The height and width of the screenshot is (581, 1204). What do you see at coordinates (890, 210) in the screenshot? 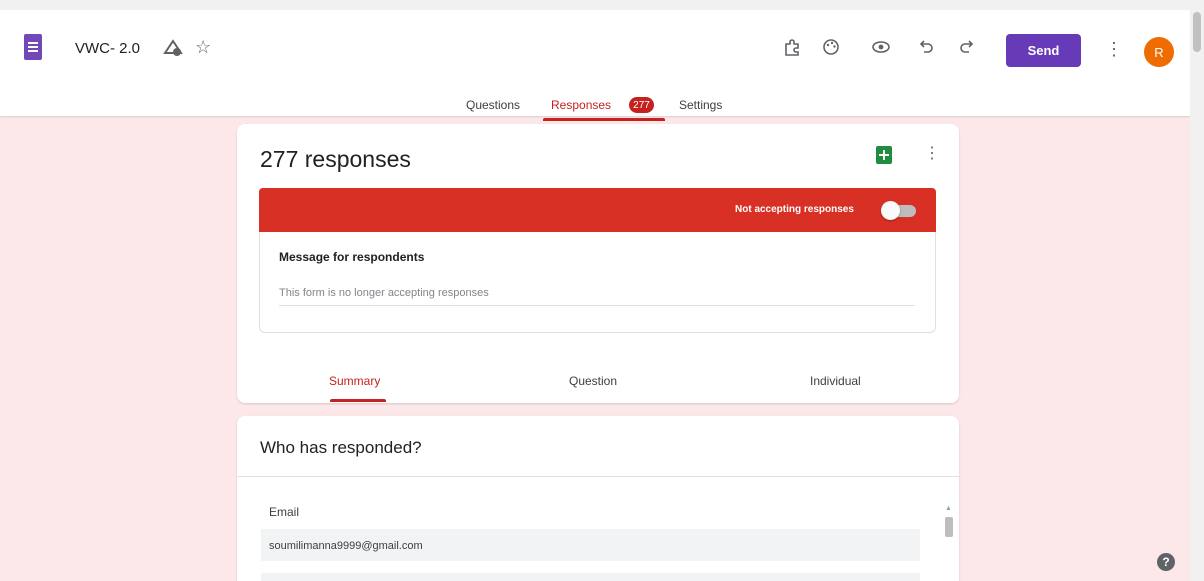
I see `toggle-knob` at bounding box center [890, 210].